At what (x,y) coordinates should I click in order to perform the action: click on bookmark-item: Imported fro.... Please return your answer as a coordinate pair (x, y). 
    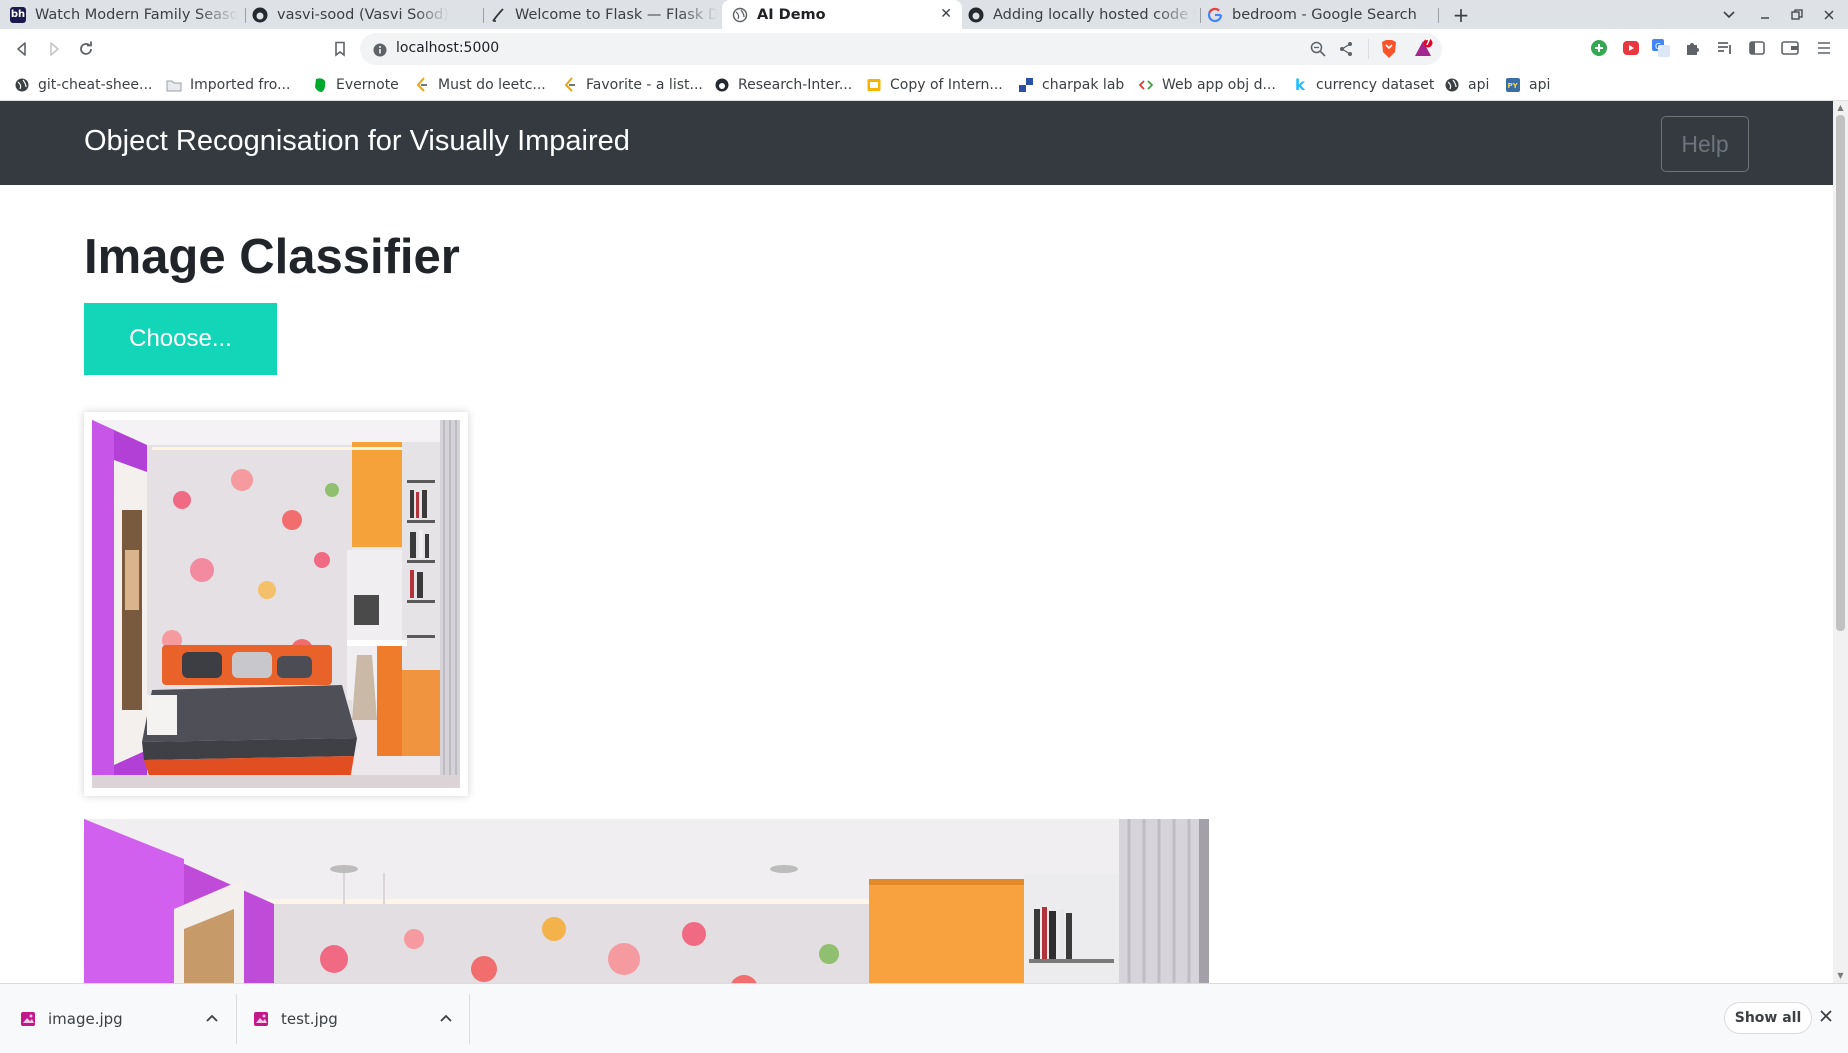
    Looking at the image, I should click on (228, 85).